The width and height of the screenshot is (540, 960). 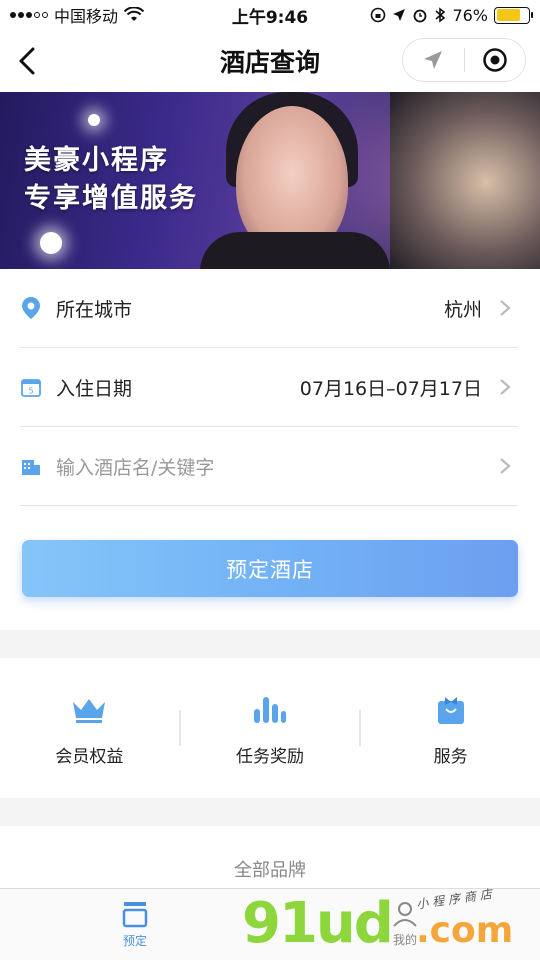 I want to click on location-button, so click(x=433, y=60).